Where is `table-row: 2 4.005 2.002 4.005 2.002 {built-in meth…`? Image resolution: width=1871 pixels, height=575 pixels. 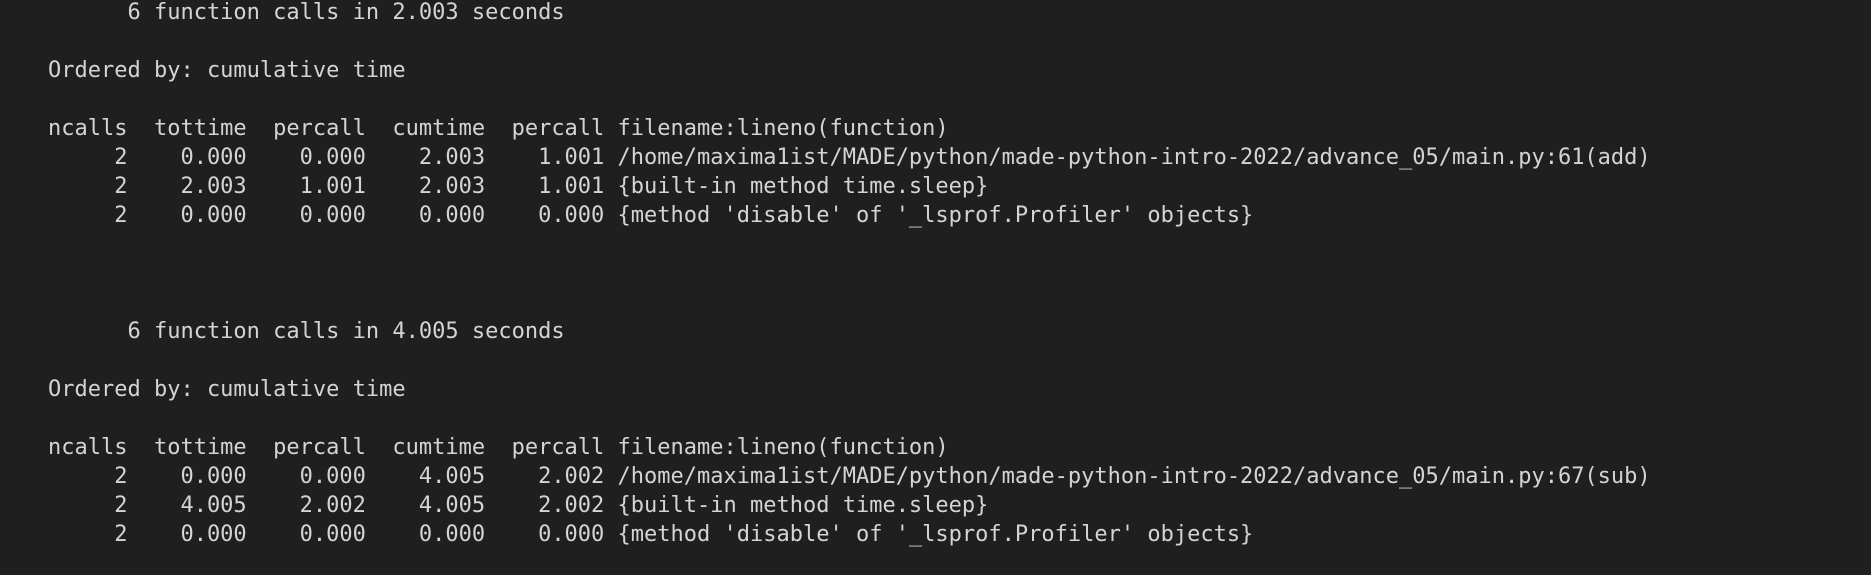
table-row: 2 4.005 2.002 4.005 2.002 {built-in meth… is located at coordinates (518, 505).